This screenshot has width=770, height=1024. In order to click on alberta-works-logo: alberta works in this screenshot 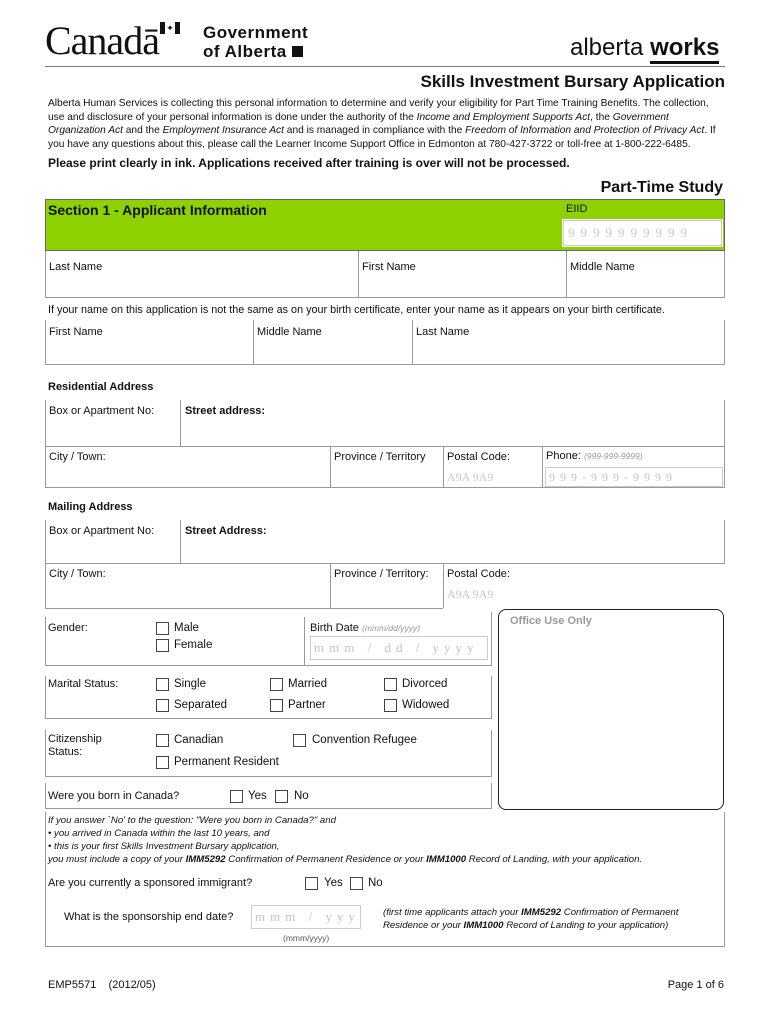, I will do `click(645, 49)`.